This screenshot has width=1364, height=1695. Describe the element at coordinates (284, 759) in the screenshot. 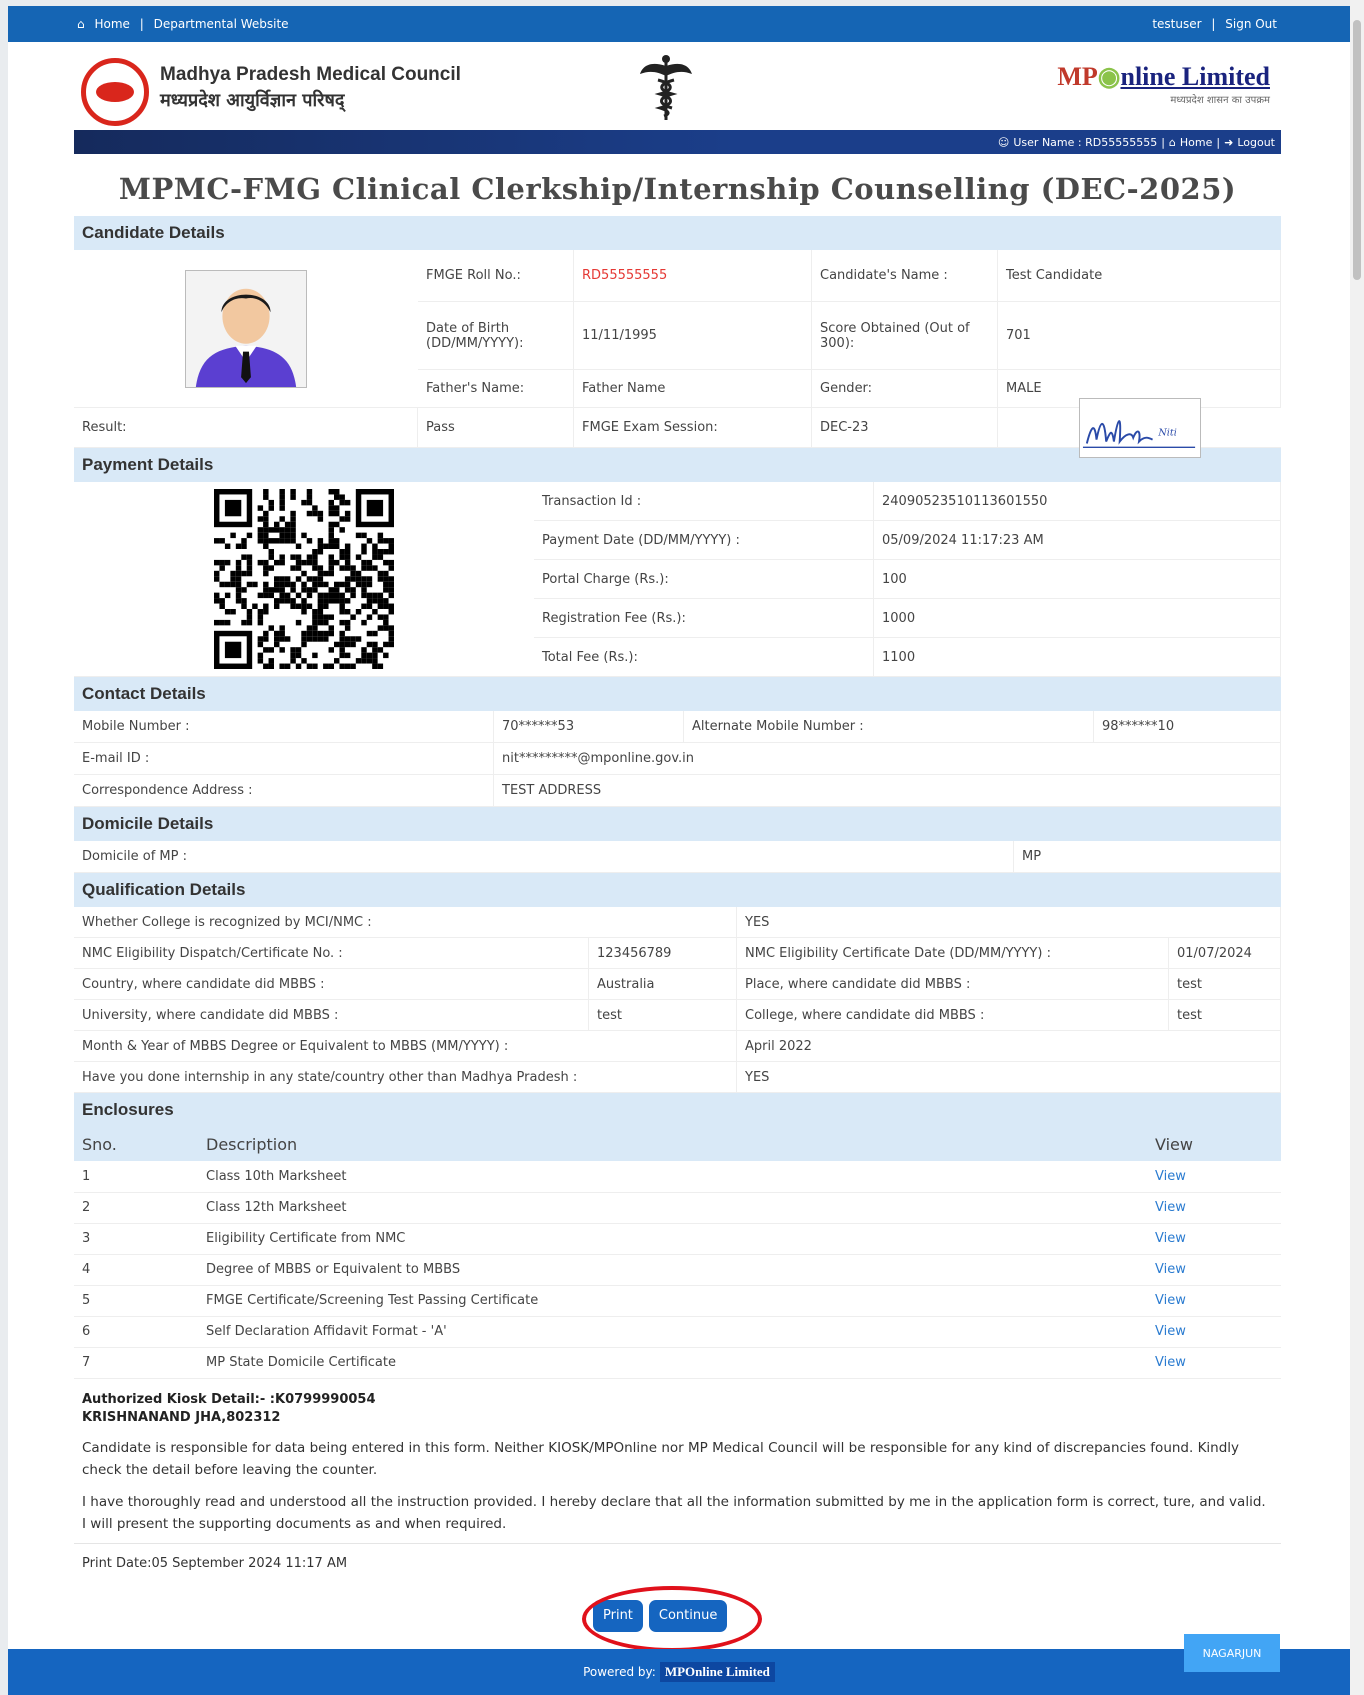

I see `email-label: E-mail ID :` at that location.